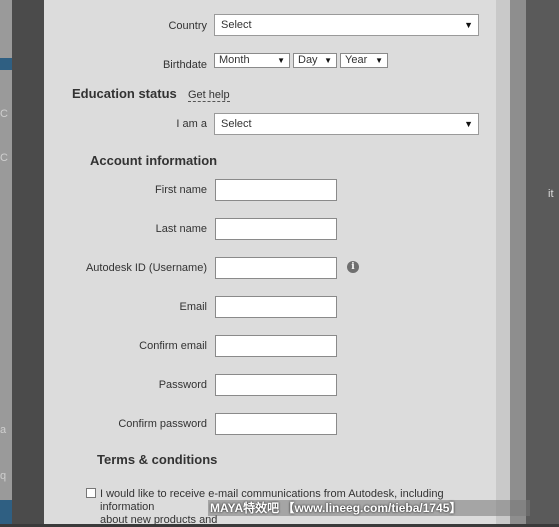 The image size is (559, 527). Describe the element at coordinates (181, 190) in the screenshot. I see `first-name-label: First name` at that location.